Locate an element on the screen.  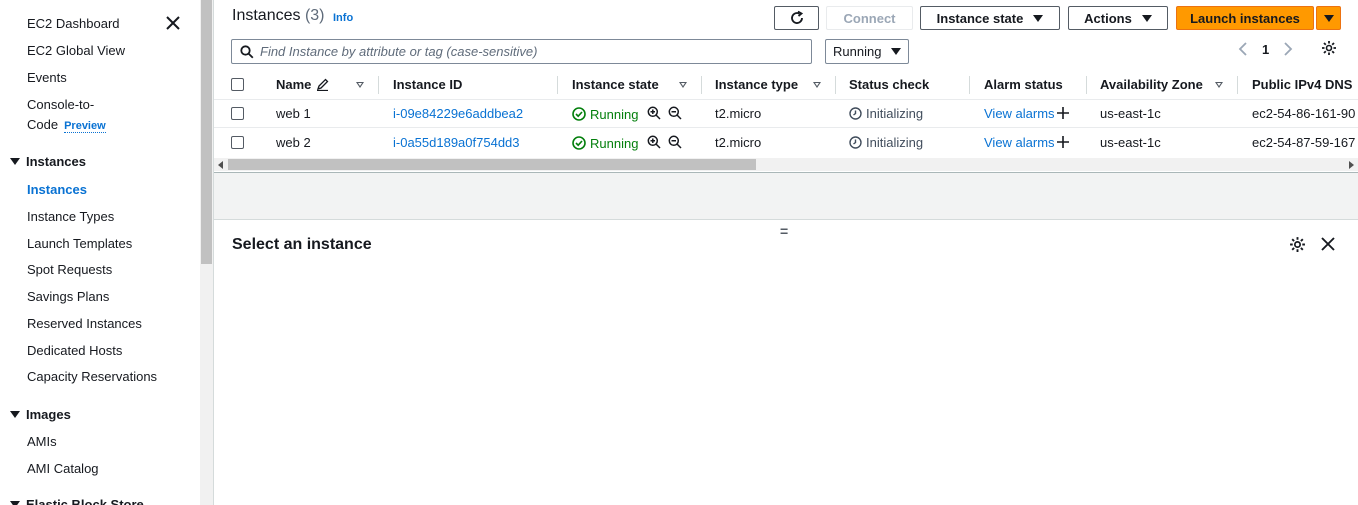
cell-instance-type: t2.micro is located at coordinates (738, 113).